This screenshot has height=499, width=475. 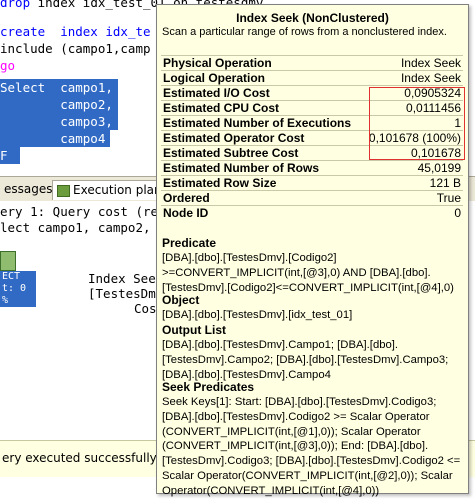 I want to click on code-line-4: go, so click(x=8, y=65).